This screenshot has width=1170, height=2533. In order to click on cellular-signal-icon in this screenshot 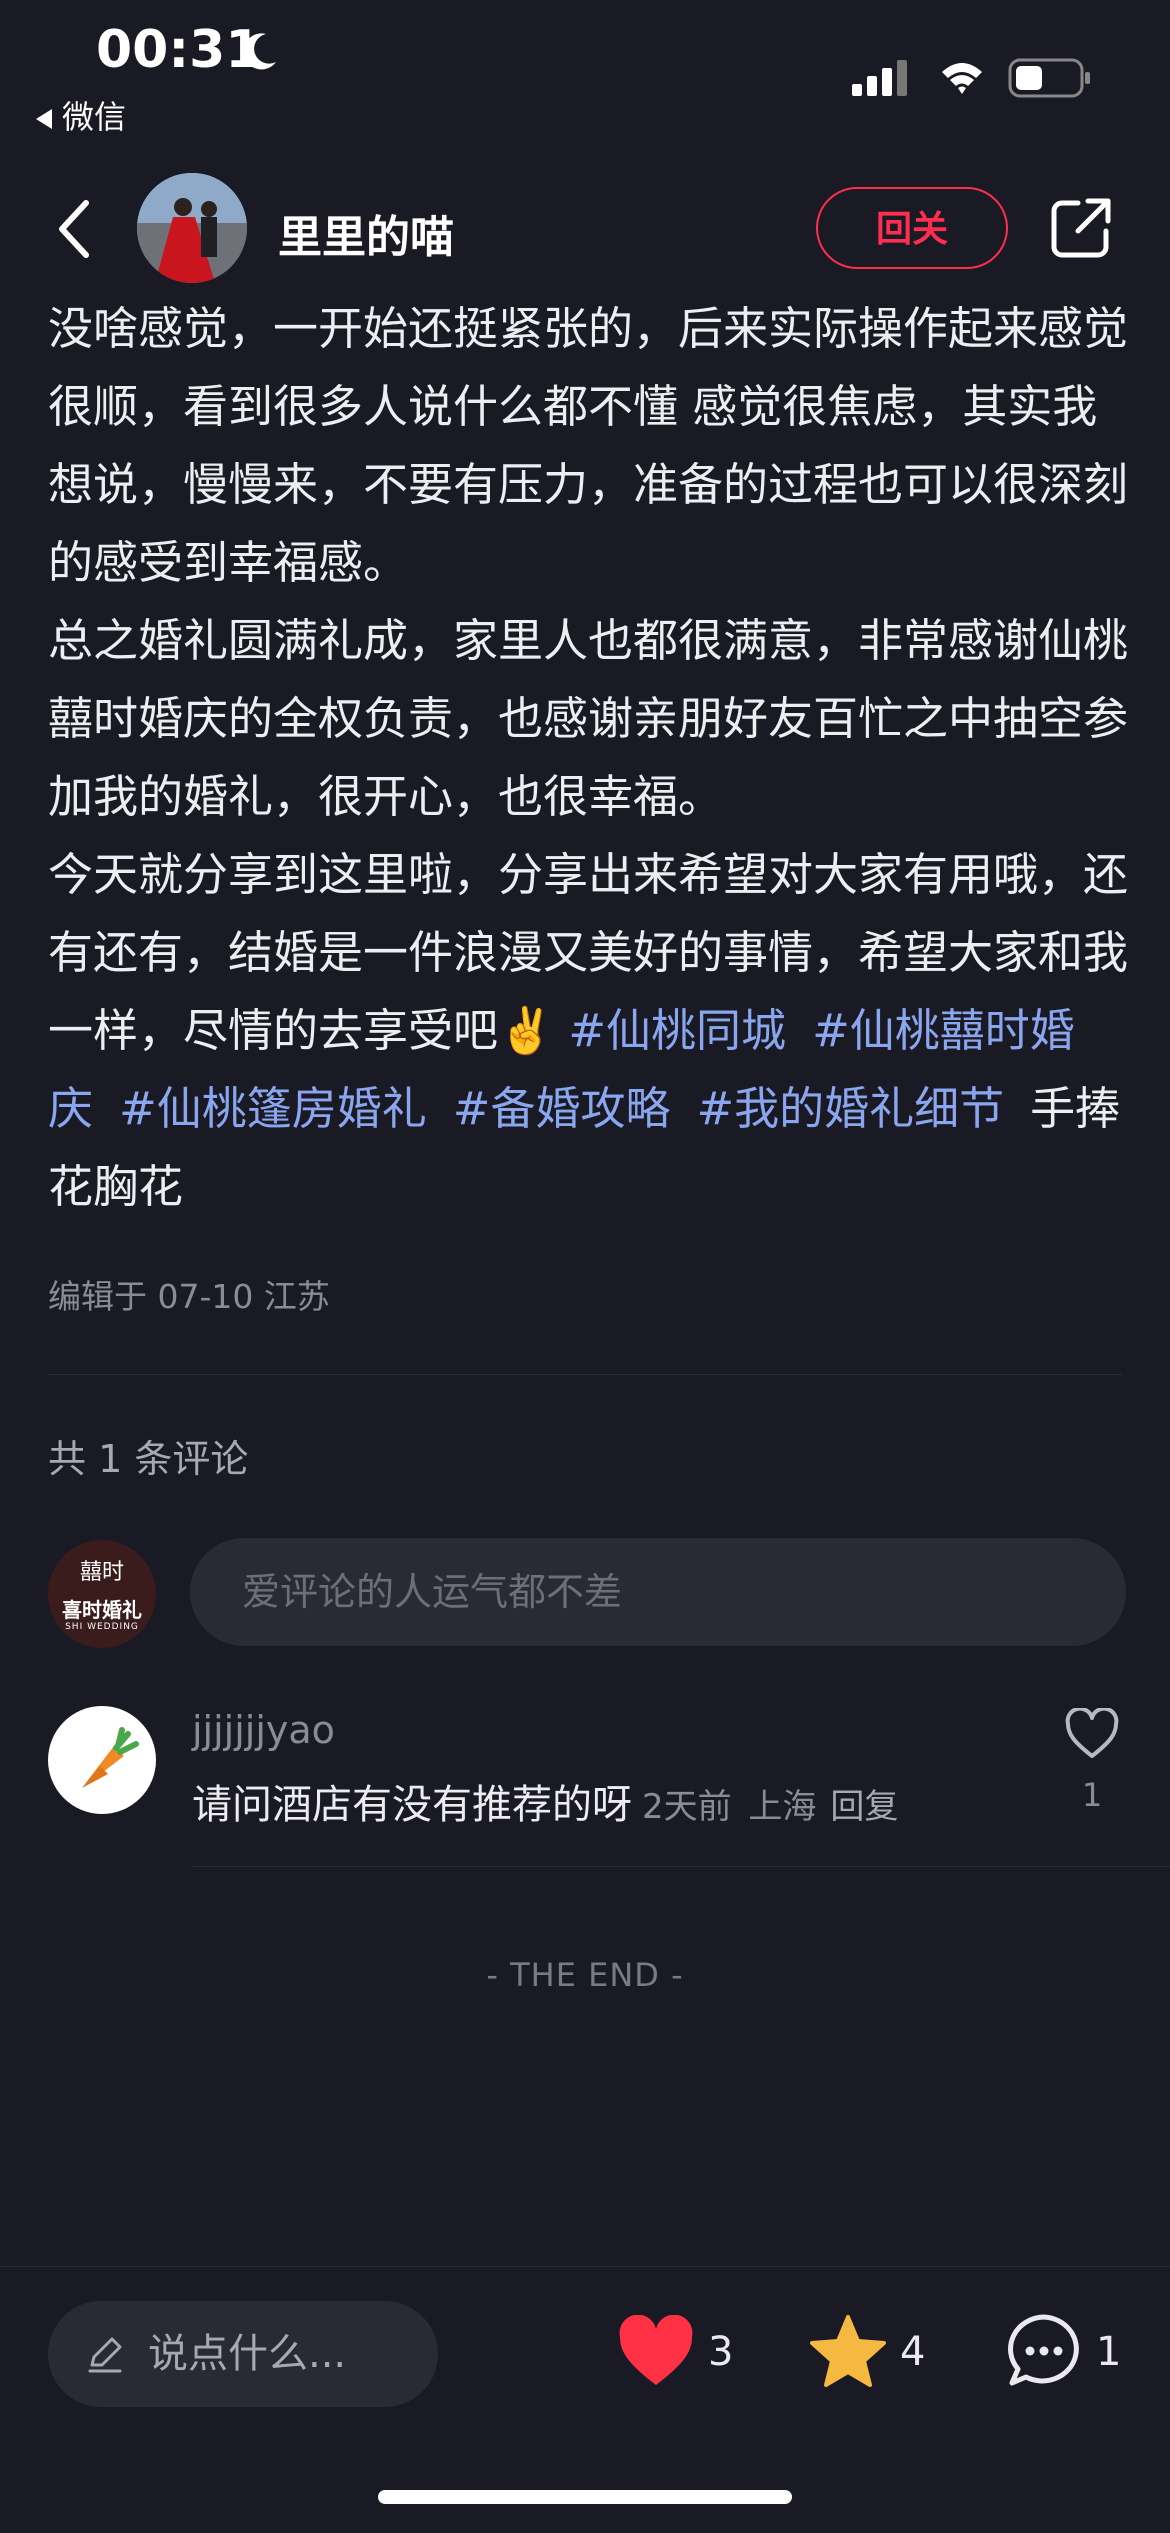, I will do `click(879, 78)`.